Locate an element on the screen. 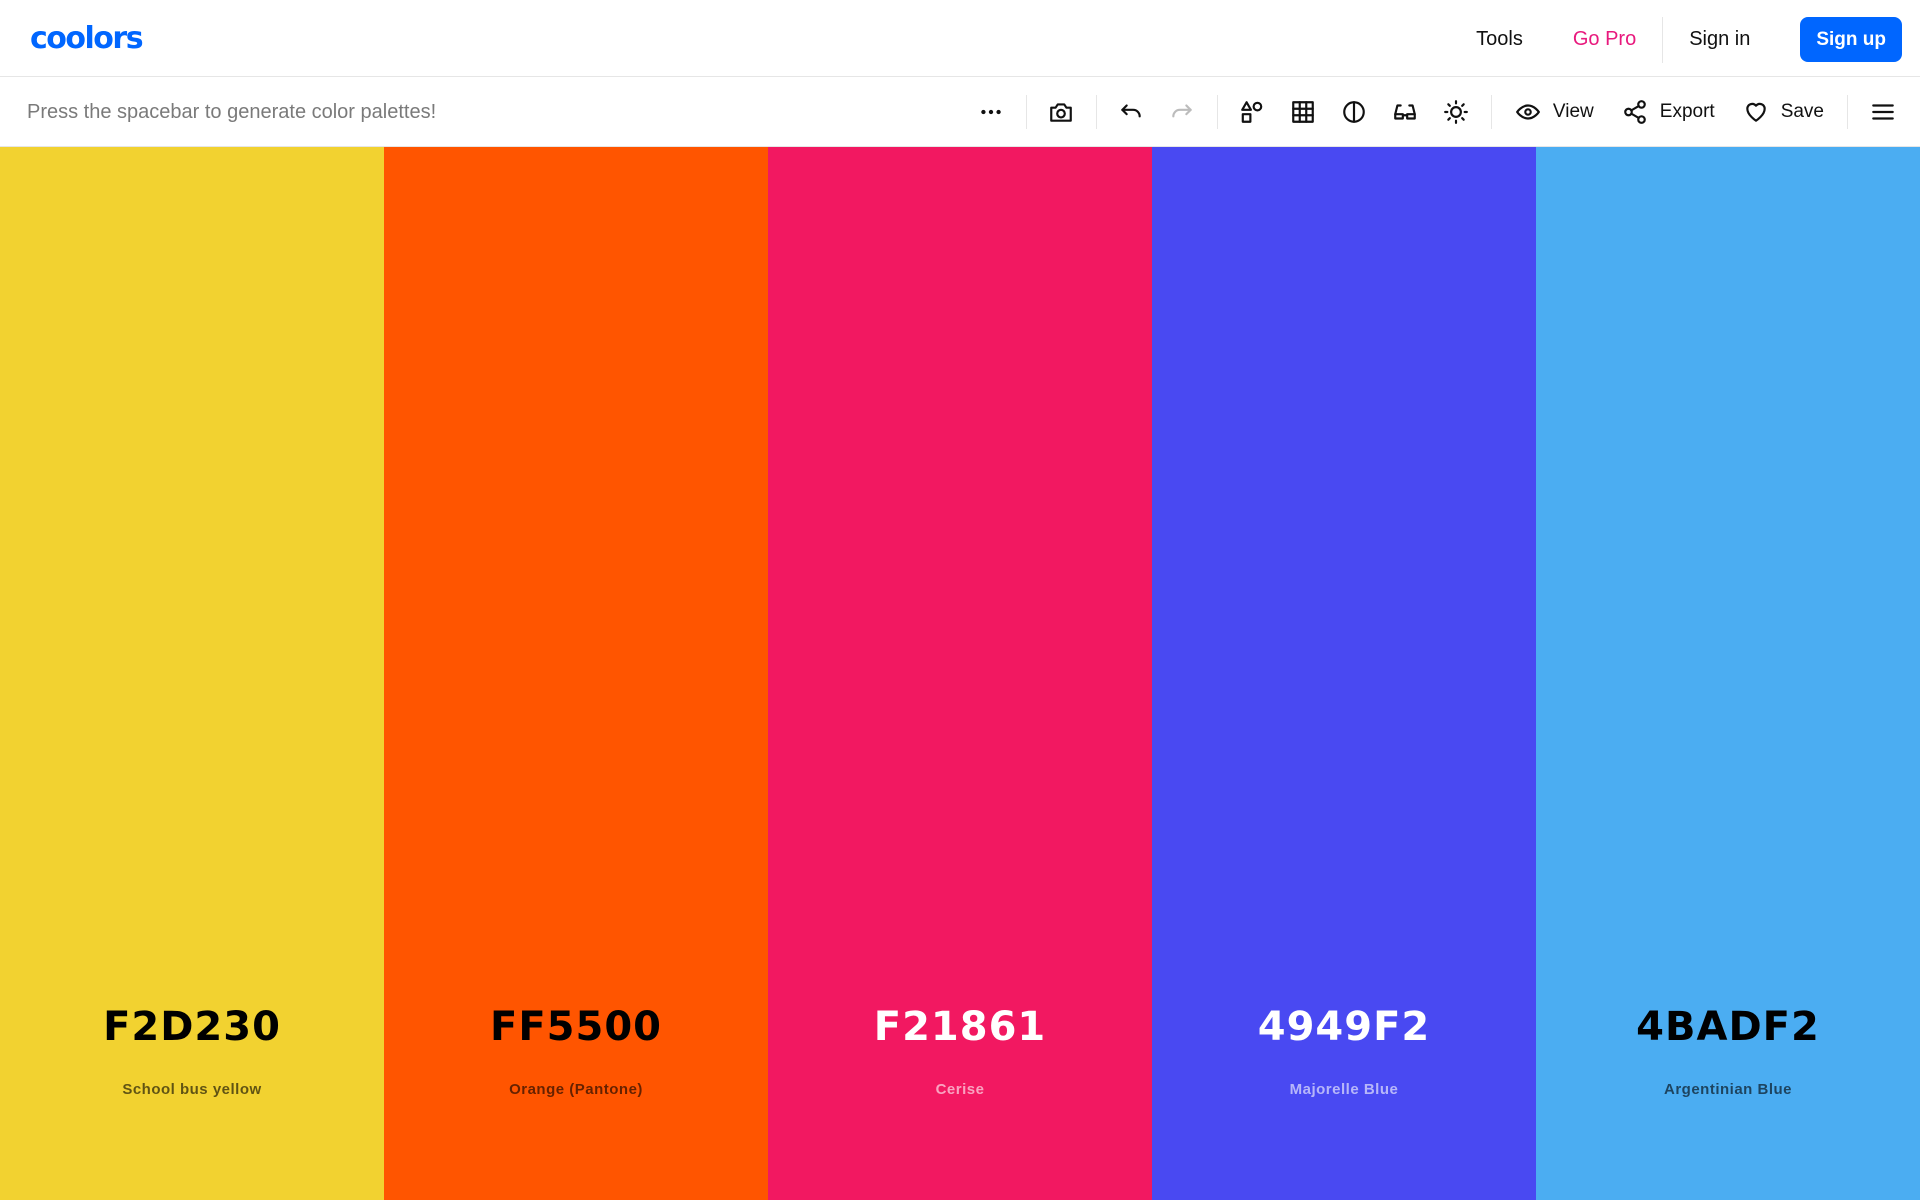 This screenshot has height=1200, width=1920. export-image-button is located at coordinates (1061, 112).